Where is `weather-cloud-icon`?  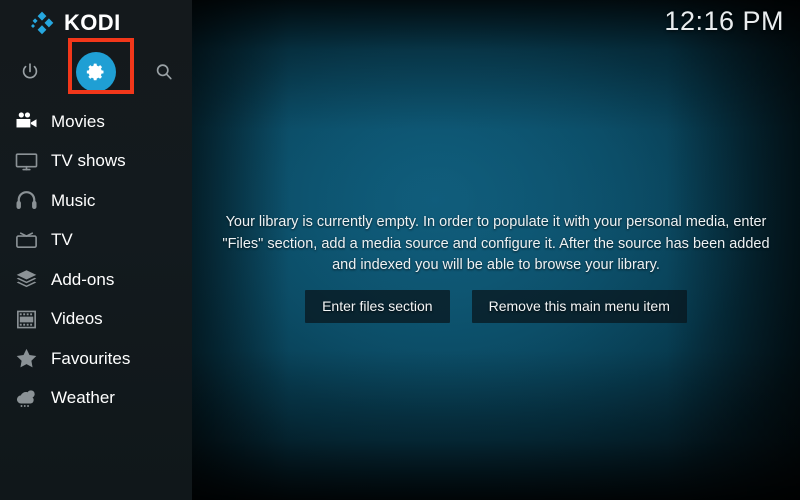 weather-cloud-icon is located at coordinates (26, 398).